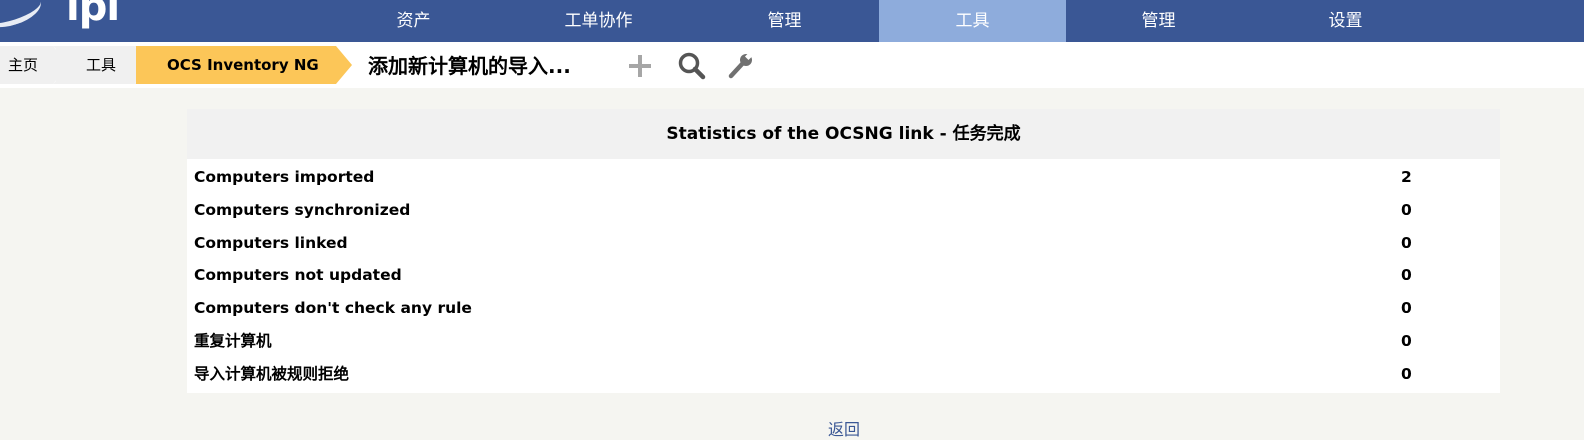 This screenshot has height=440, width=1584. What do you see at coordinates (844, 428) in the screenshot?
I see `back-link: 返回` at bounding box center [844, 428].